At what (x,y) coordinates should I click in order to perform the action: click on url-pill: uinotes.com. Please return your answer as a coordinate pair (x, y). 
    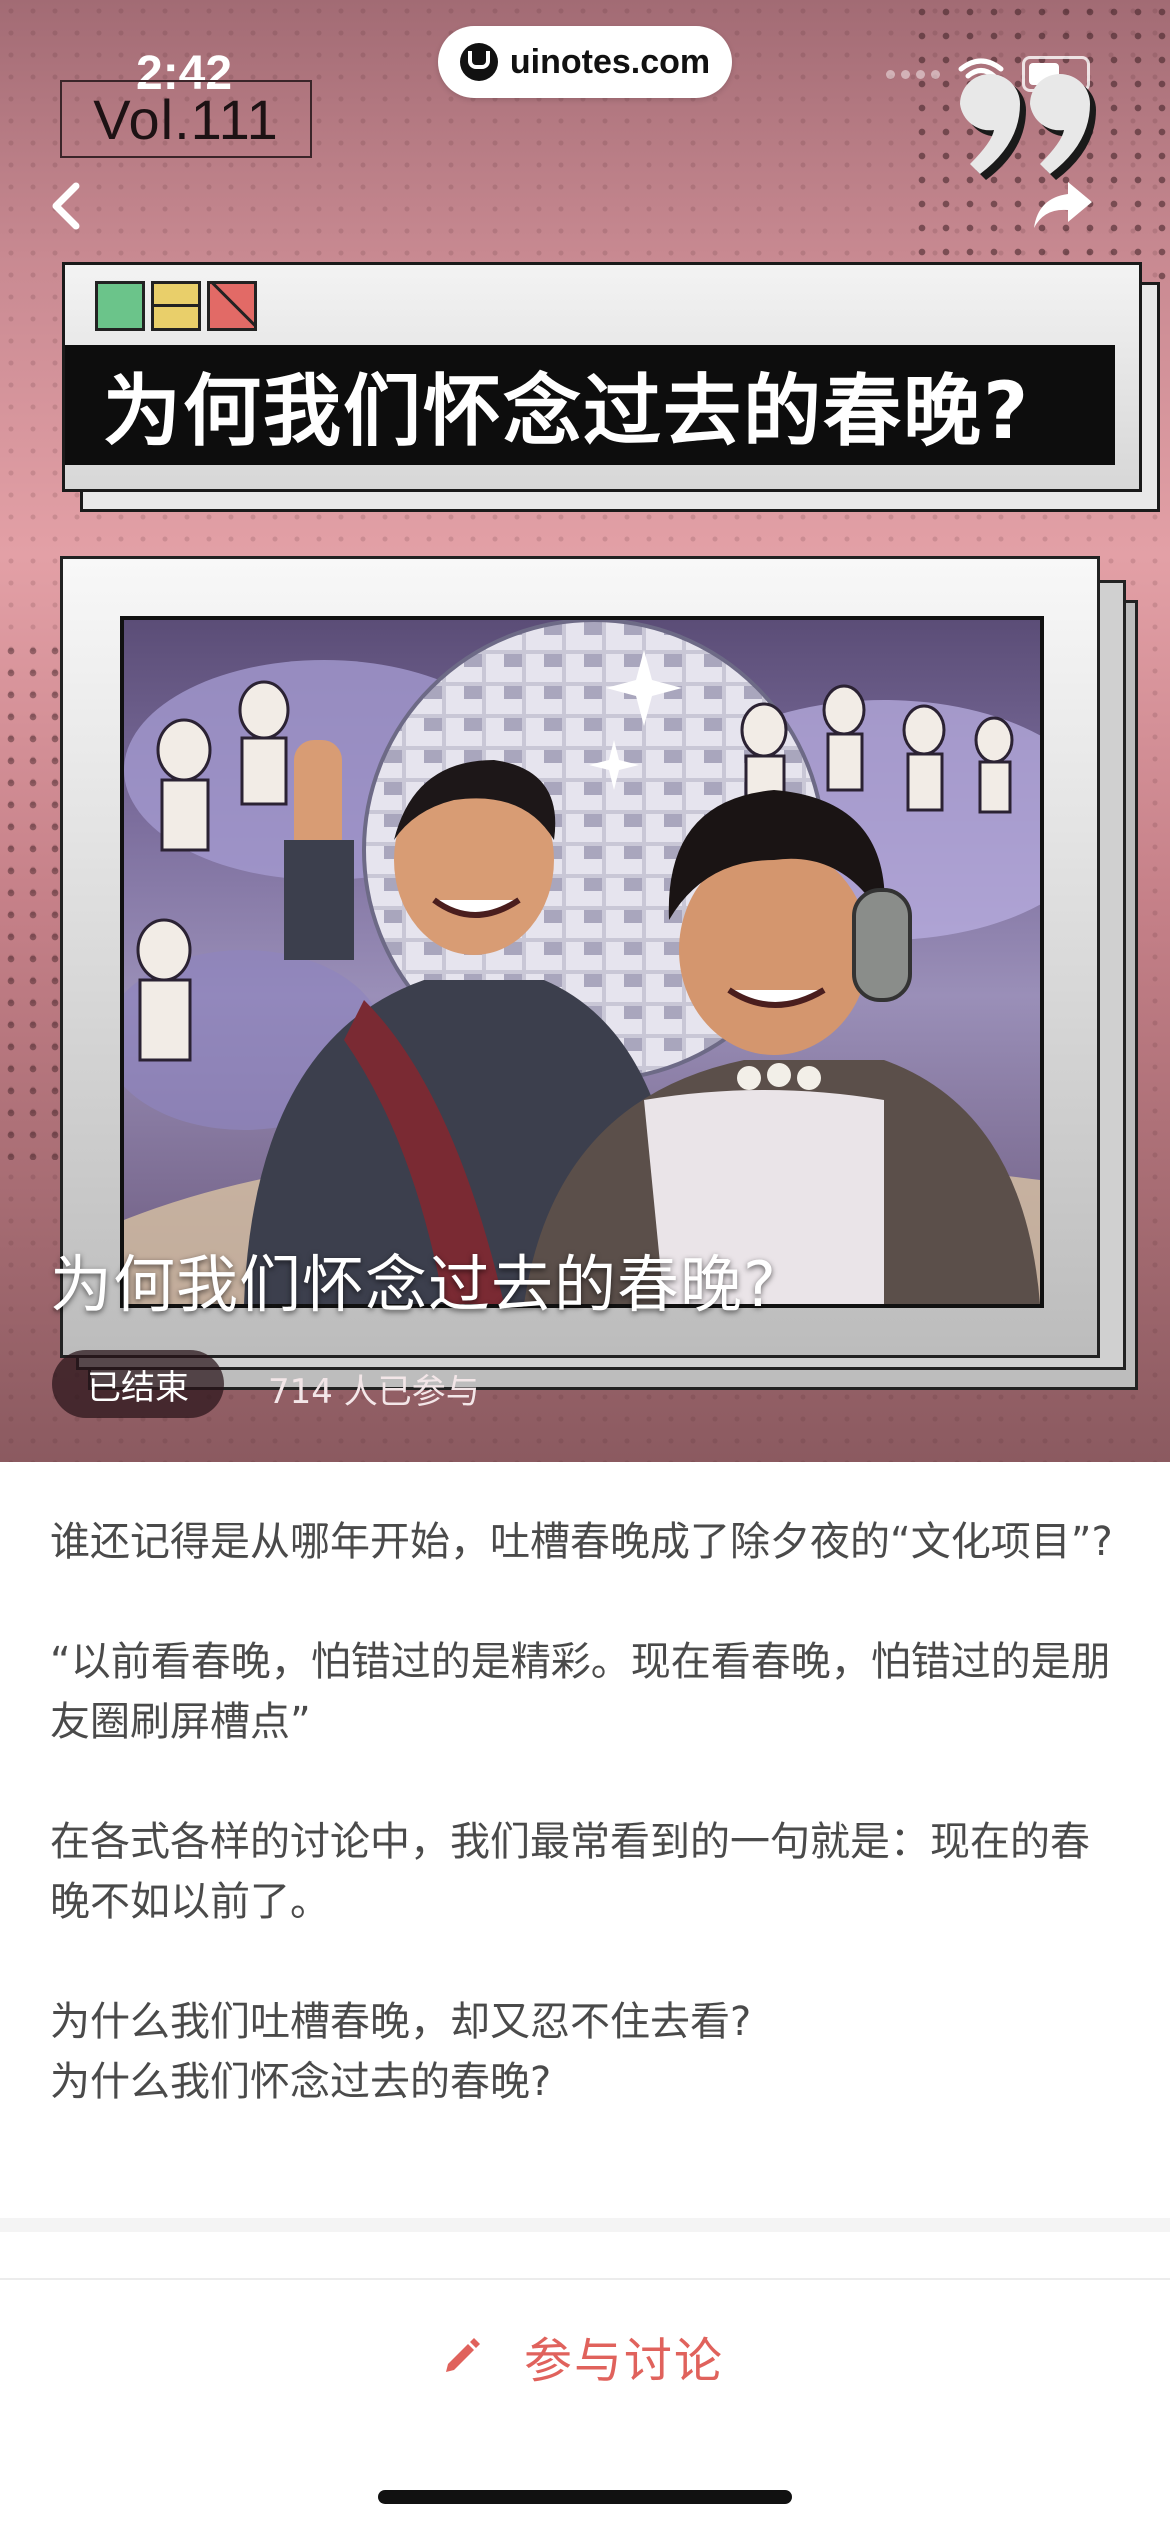
    Looking at the image, I should click on (585, 62).